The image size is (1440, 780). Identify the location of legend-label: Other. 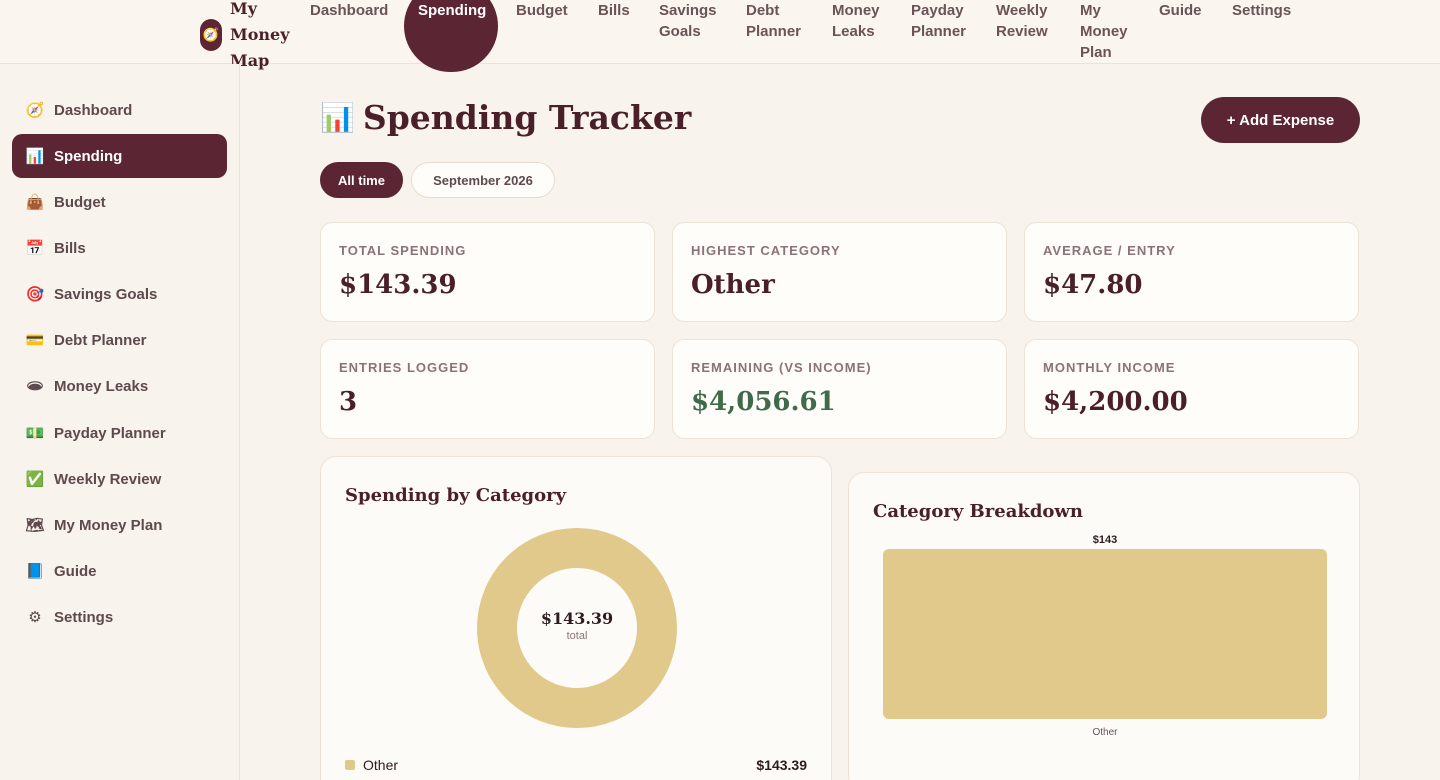
(381, 765).